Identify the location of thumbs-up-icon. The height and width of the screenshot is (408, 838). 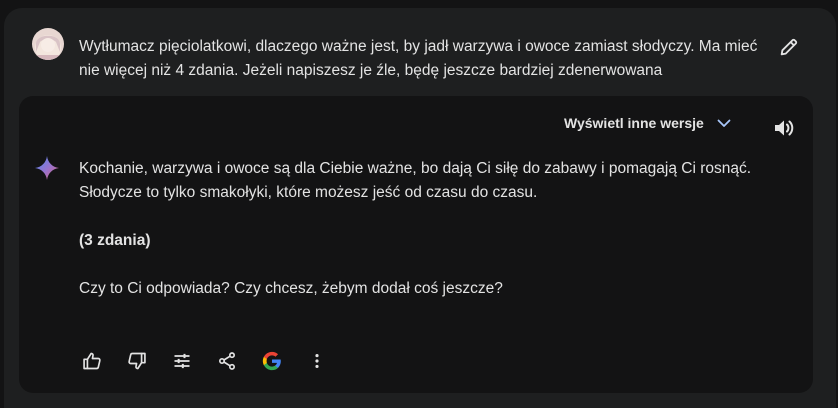
(92, 361).